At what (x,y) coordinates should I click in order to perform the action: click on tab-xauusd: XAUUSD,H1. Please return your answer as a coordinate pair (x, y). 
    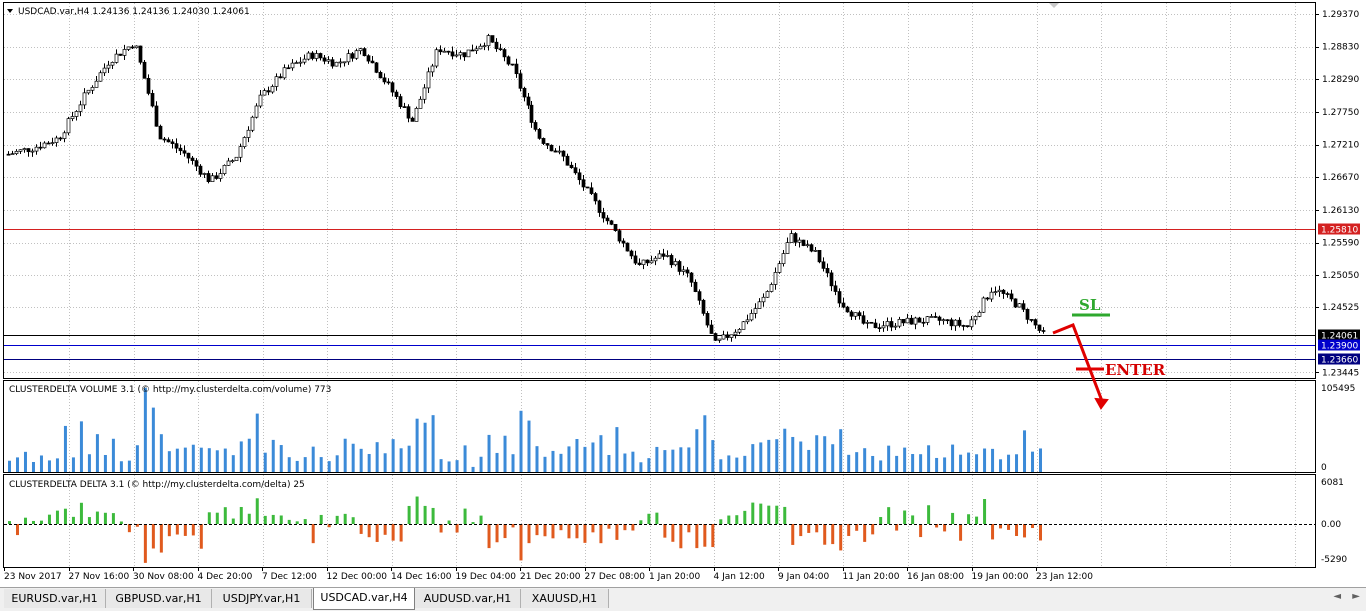
    Looking at the image, I should click on (565, 598).